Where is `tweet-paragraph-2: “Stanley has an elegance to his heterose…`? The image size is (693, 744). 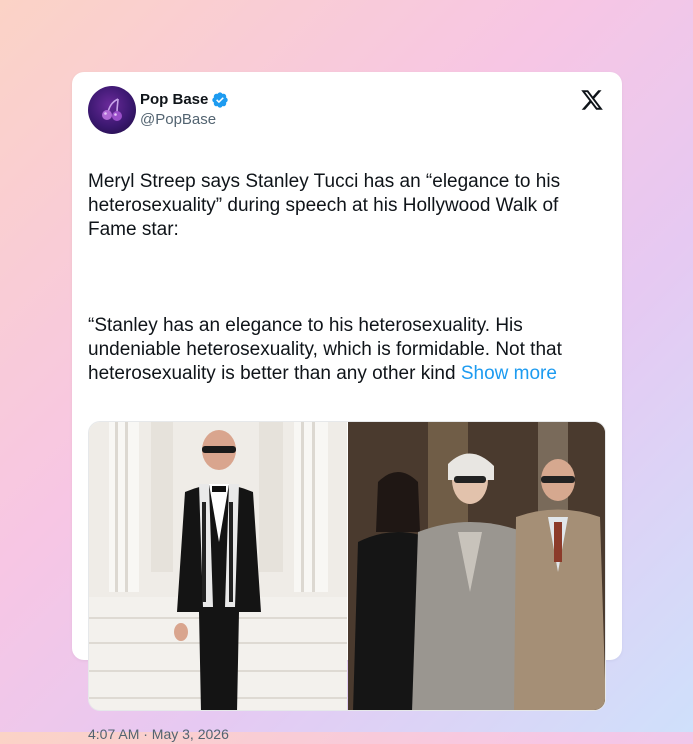 tweet-paragraph-2: “Stanley has an elegance to his heterose… is located at coordinates (347, 350).